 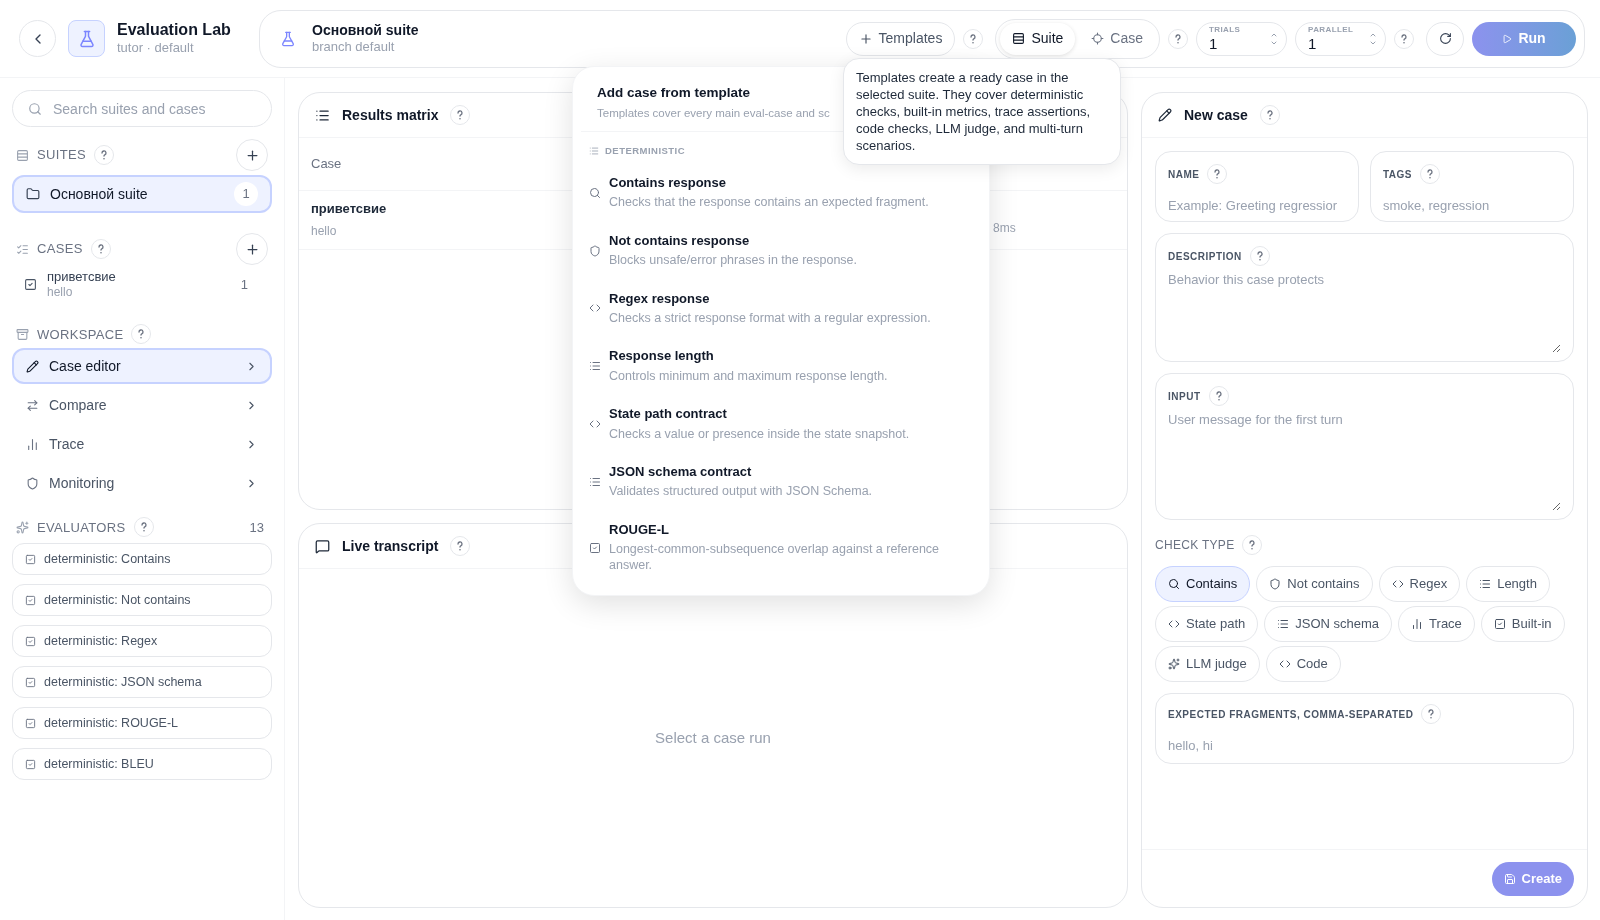 What do you see at coordinates (781, 250) in the screenshot?
I see `template-item: Not contains response Blocks unsafe/error phrases in the response.` at bounding box center [781, 250].